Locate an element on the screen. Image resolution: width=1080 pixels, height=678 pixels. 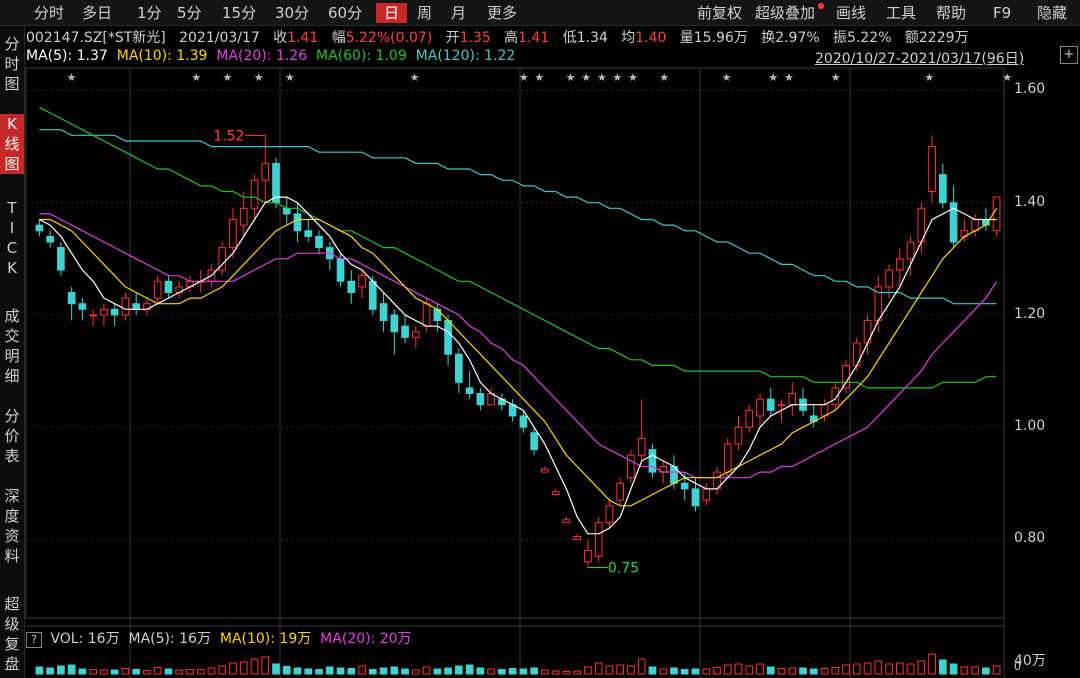
price-tick: 1.00 is located at coordinates (1030, 426).